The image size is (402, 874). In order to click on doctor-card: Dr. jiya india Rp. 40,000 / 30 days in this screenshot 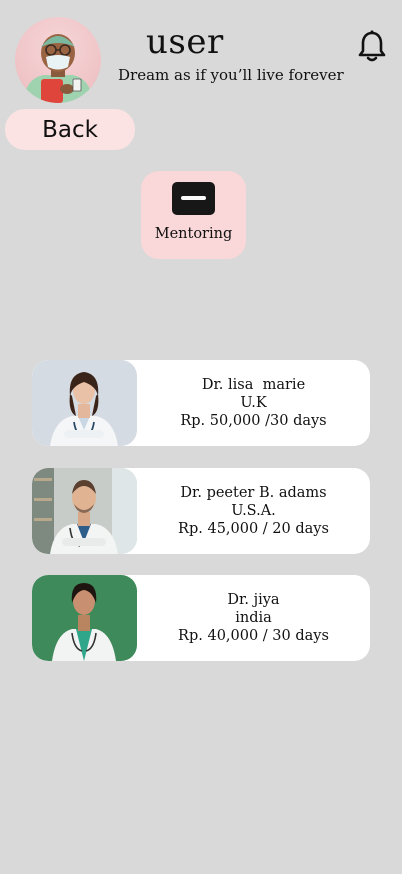, I will do `click(201, 618)`.